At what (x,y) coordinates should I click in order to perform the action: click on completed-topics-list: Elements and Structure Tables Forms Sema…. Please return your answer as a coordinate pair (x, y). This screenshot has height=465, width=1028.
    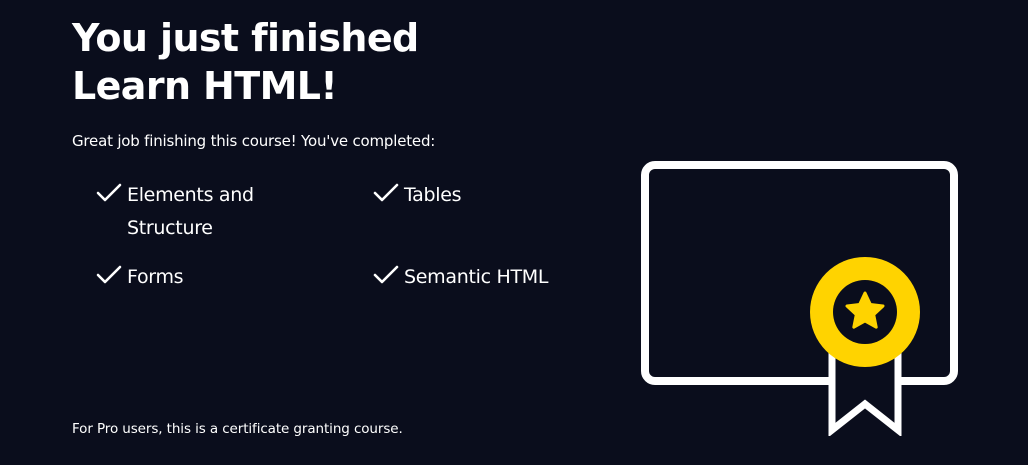
    Looking at the image, I should click on (346, 240).